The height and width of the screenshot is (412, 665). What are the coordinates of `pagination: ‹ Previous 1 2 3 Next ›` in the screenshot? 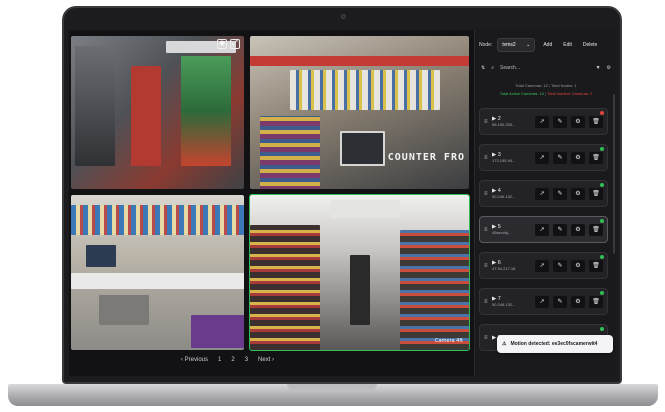 It's located at (227, 360).